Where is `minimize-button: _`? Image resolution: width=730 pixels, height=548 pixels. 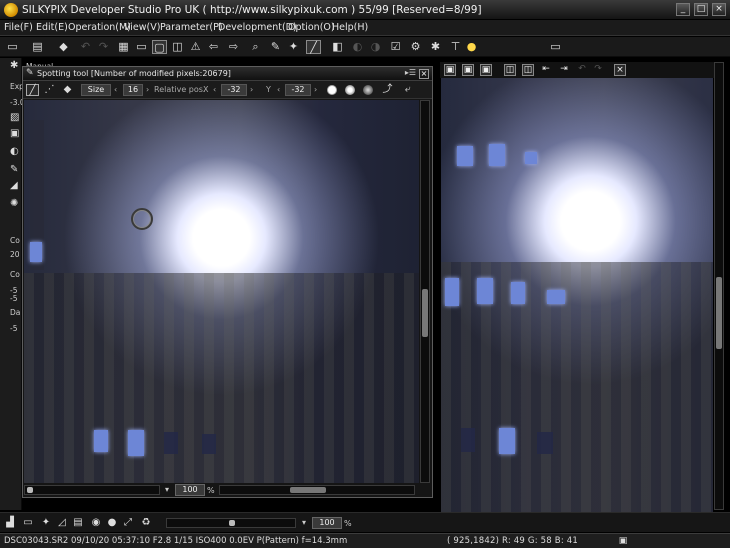 minimize-button: _ is located at coordinates (683, 9).